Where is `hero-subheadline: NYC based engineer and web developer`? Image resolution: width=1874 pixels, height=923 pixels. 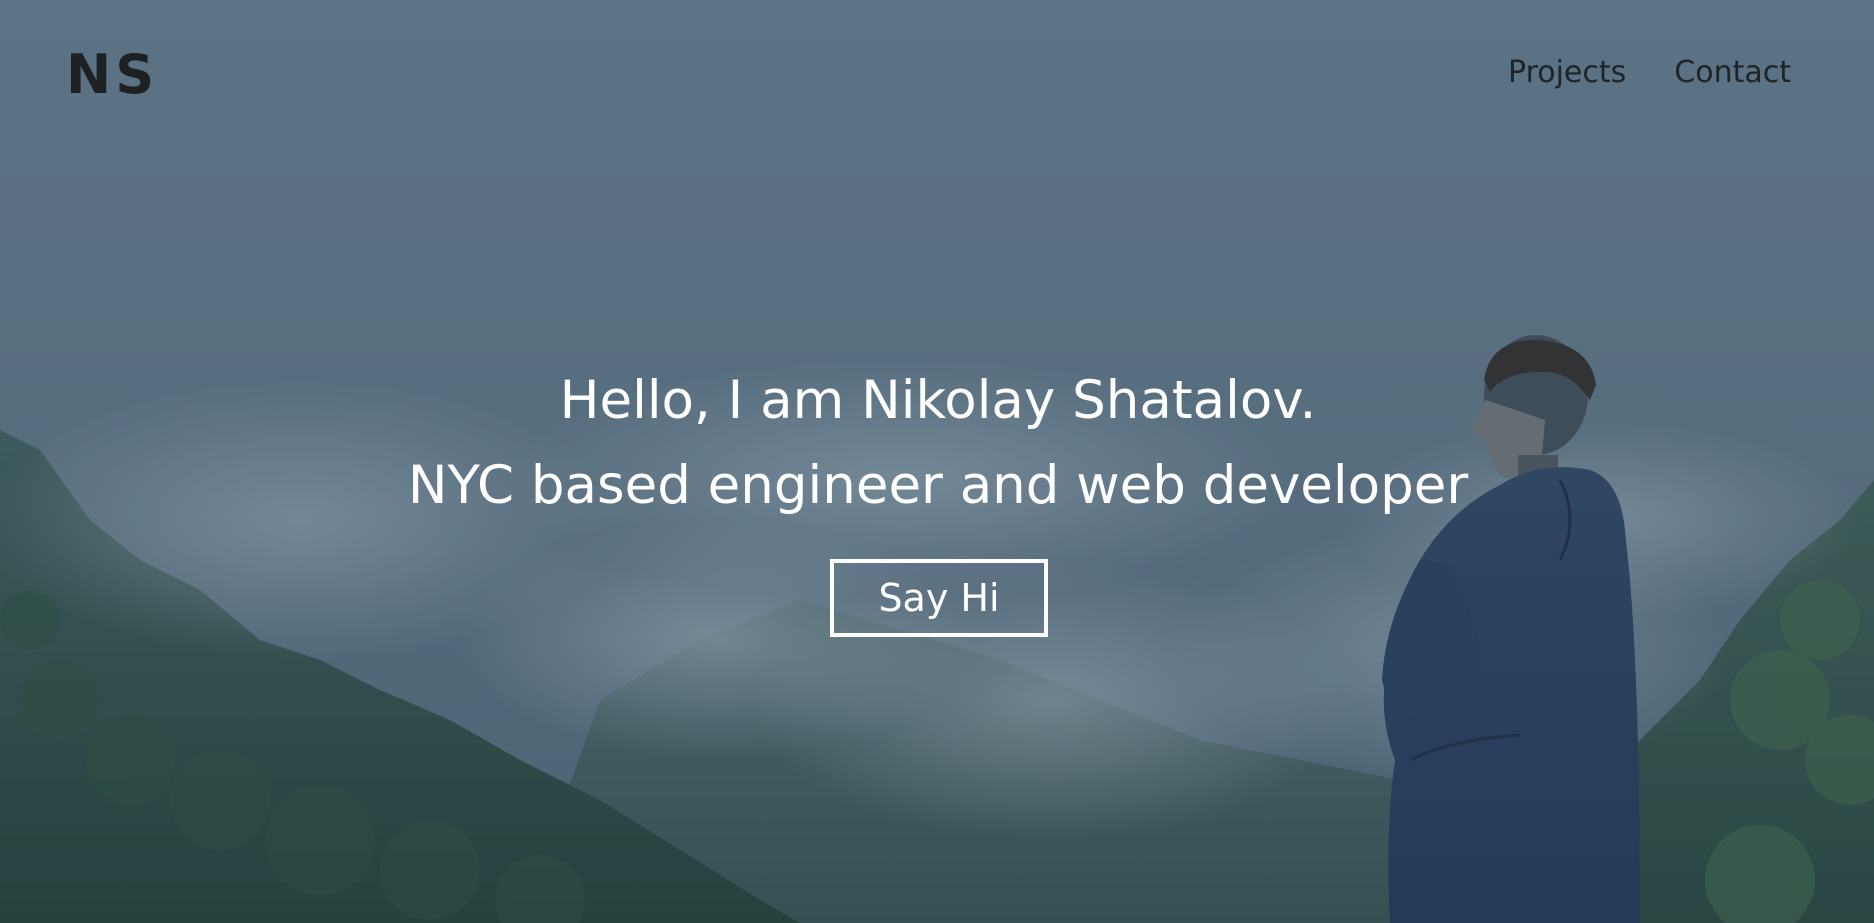 hero-subheadline: NYC based engineer and web developer is located at coordinates (938, 485).